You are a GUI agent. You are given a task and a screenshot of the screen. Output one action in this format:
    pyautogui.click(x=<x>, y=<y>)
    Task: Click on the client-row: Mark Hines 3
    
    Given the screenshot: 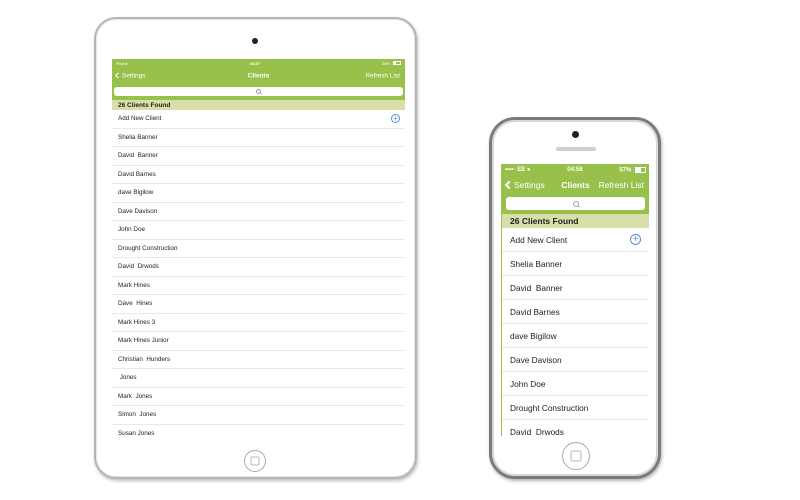 What is the action you would take?
    pyautogui.click(x=258, y=323)
    